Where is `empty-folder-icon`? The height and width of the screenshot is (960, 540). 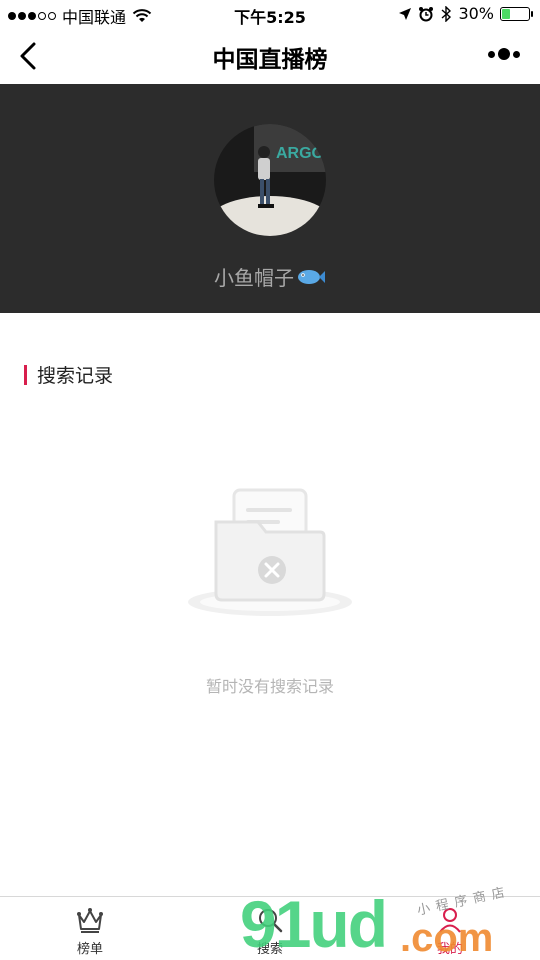 empty-folder-icon is located at coordinates (270, 552).